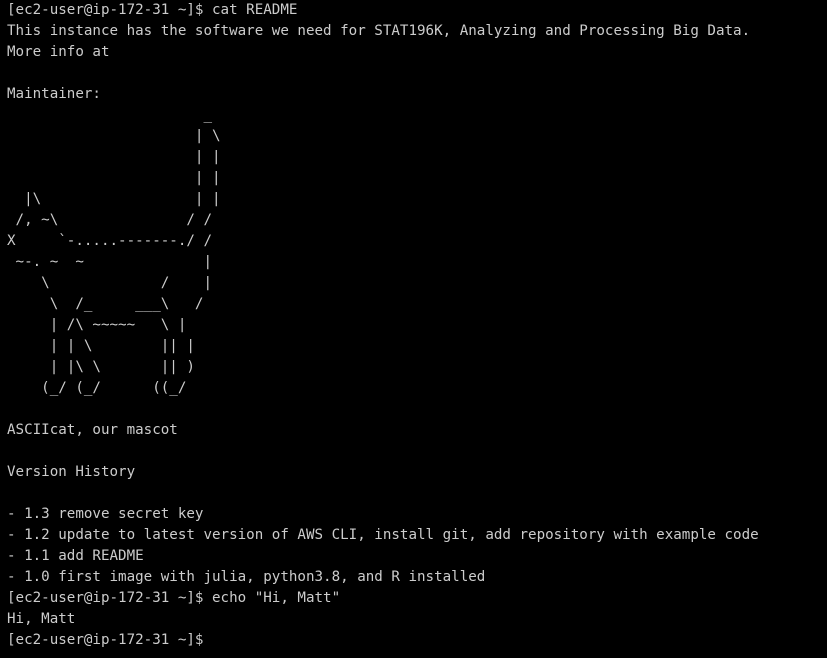 This screenshot has width=827, height=658. Describe the element at coordinates (54, 94) in the screenshot. I see `terminal-line: Maintainer:` at that location.